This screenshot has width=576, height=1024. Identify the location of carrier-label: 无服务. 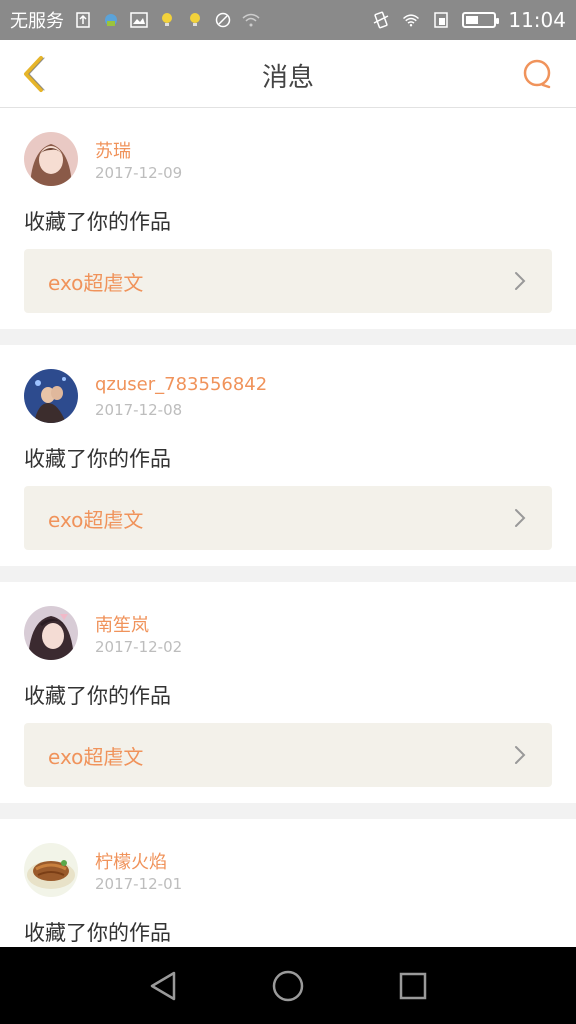
(37, 21).